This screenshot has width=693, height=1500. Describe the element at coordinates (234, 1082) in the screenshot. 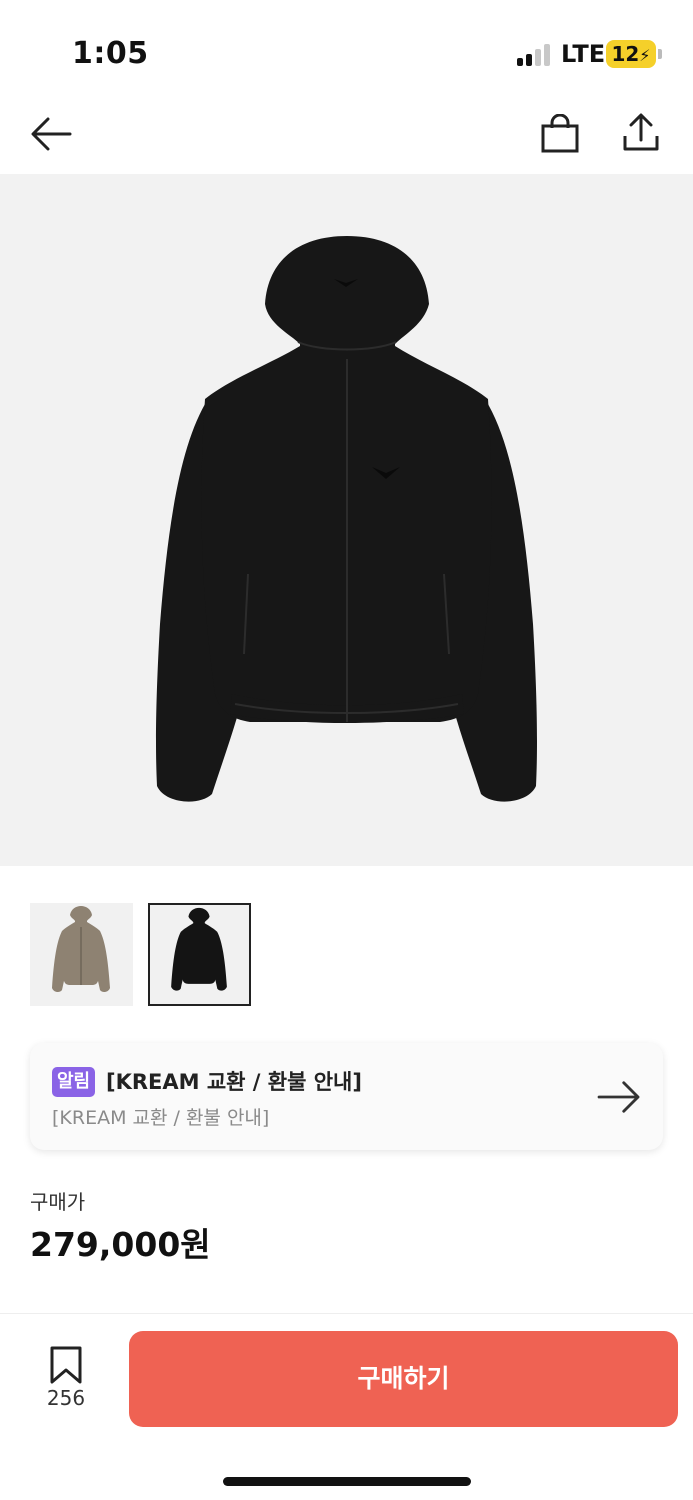

I see `notice-title: [KREAM 교환 / 환불 안내]` at that location.